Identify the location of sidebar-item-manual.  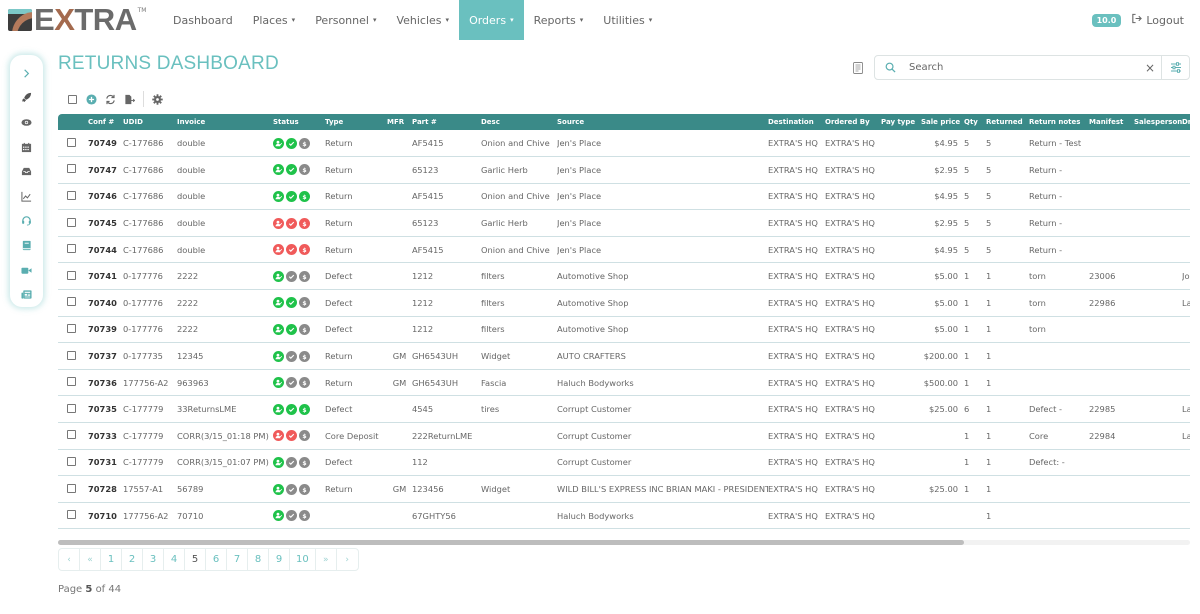
(26, 245).